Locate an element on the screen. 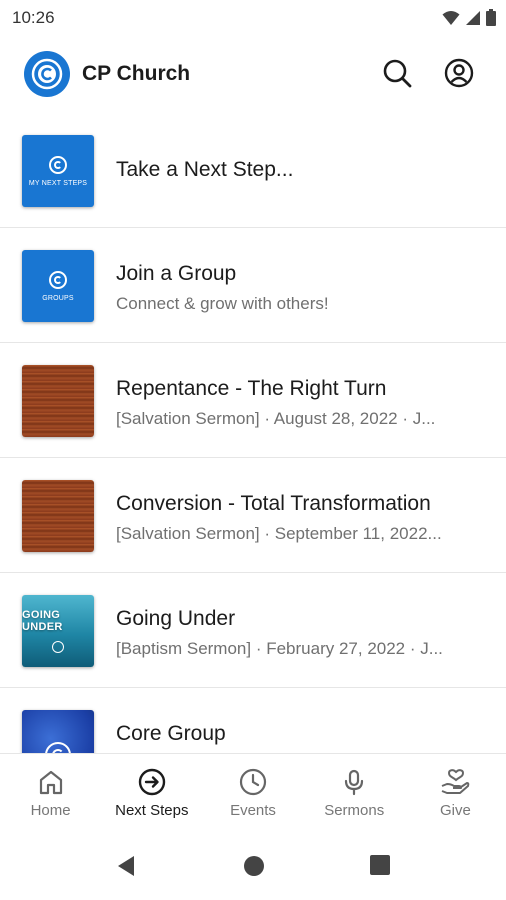 The image size is (506, 900). item-title: Going Under is located at coordinates (176, 618).